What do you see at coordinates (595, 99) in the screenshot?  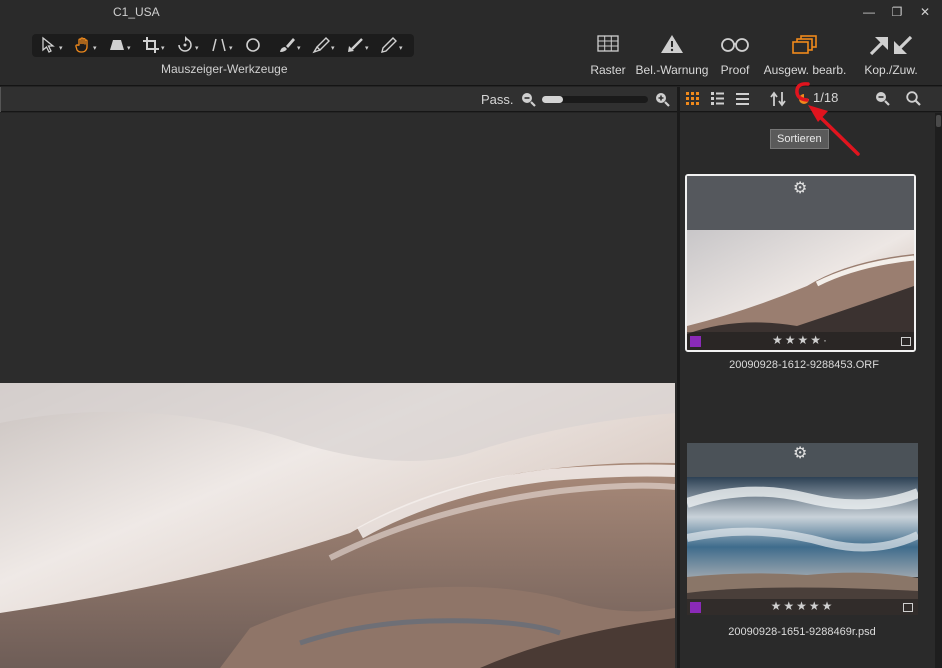 I see `zoom-slider` at bounding box center [595, 99].